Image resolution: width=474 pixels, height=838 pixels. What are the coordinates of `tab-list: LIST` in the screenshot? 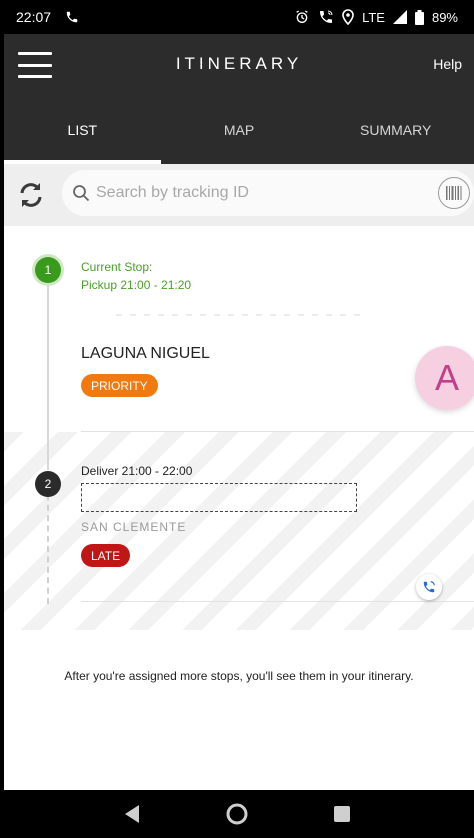 It's located at (82, 130).